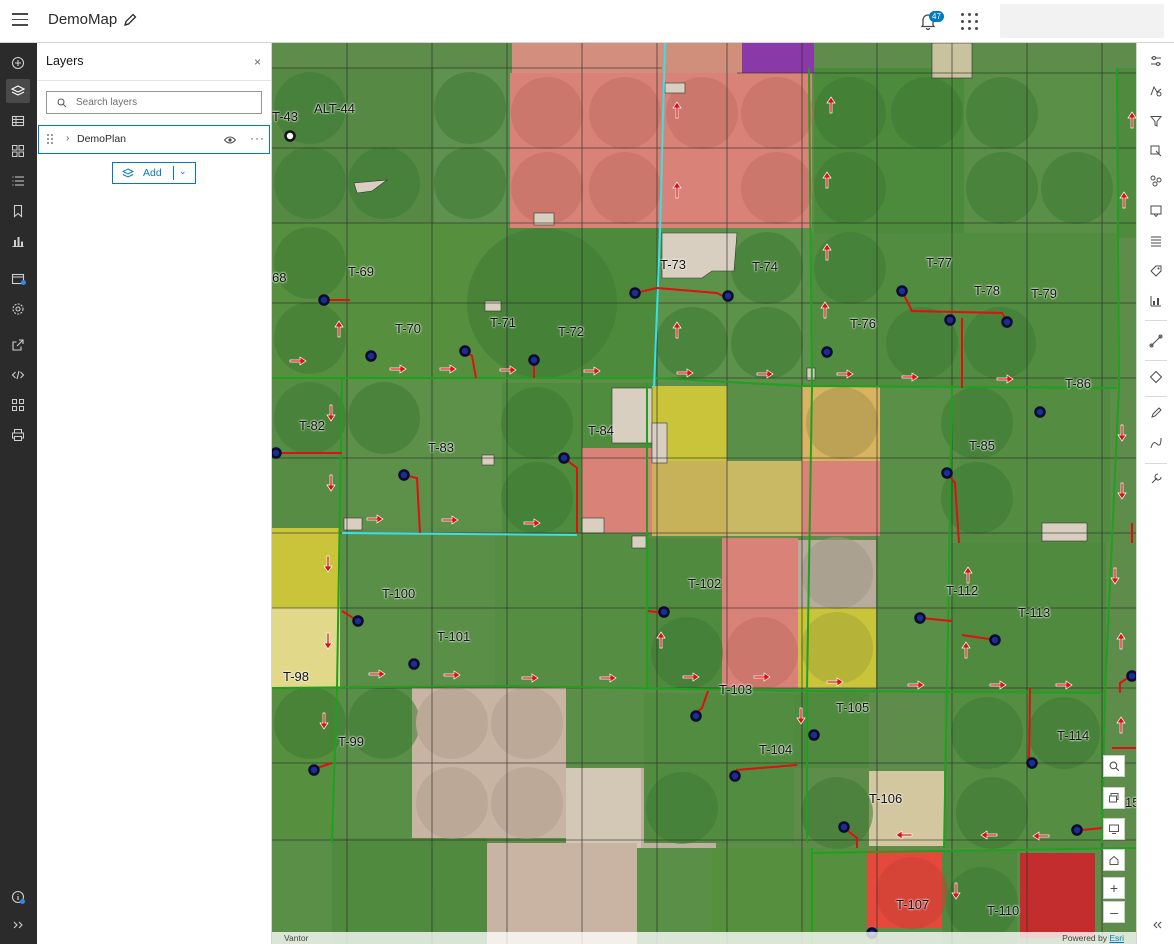  I want to click on chevron-down-icon: ⌄, so click(183, 171).